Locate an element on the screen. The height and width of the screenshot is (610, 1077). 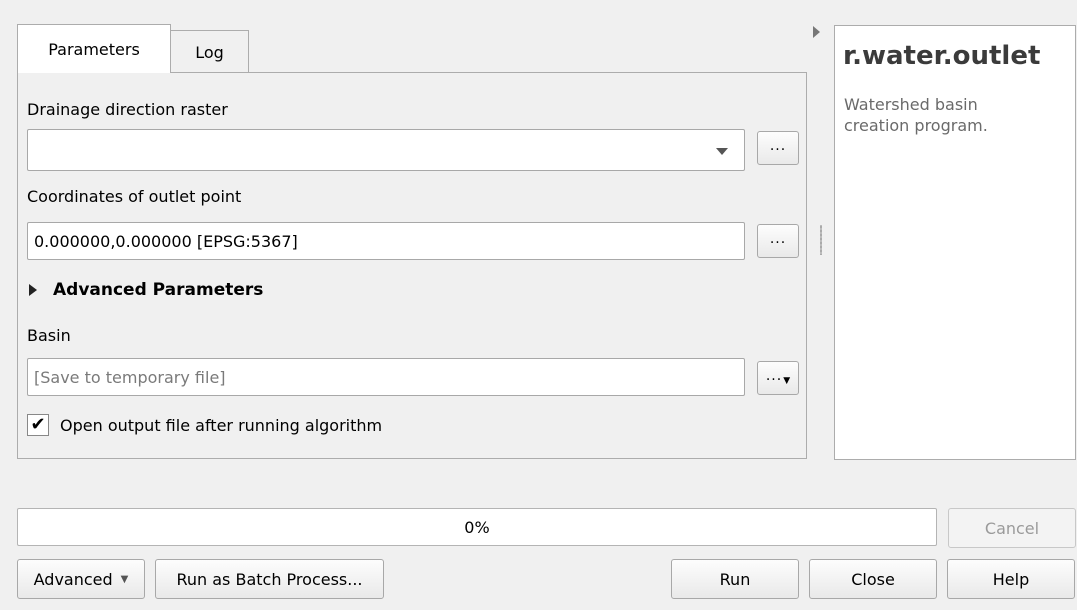
coordinates-label: Coordinates of outlet point is located at coordinates (134, 196).